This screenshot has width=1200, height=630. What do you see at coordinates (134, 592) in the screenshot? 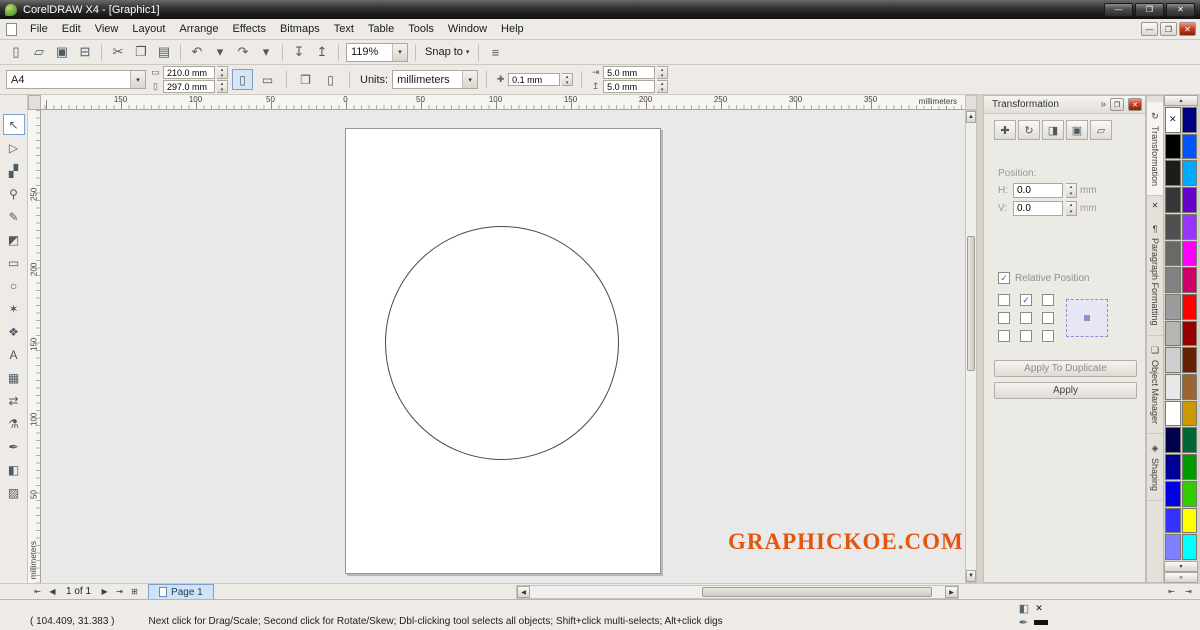
I see `add-page-button: ⊞` at bounding box center [134, 592].